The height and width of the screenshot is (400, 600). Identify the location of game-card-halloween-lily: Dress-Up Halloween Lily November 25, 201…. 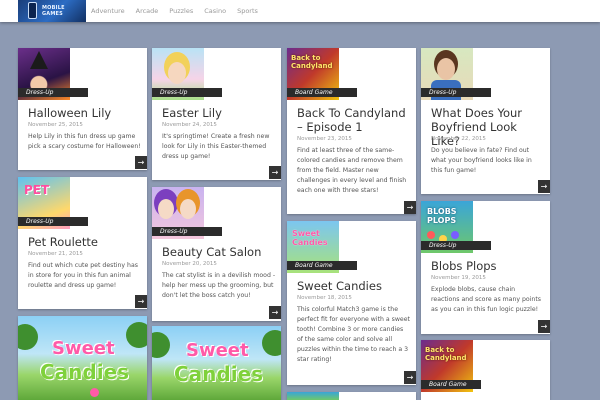
(82, 109).